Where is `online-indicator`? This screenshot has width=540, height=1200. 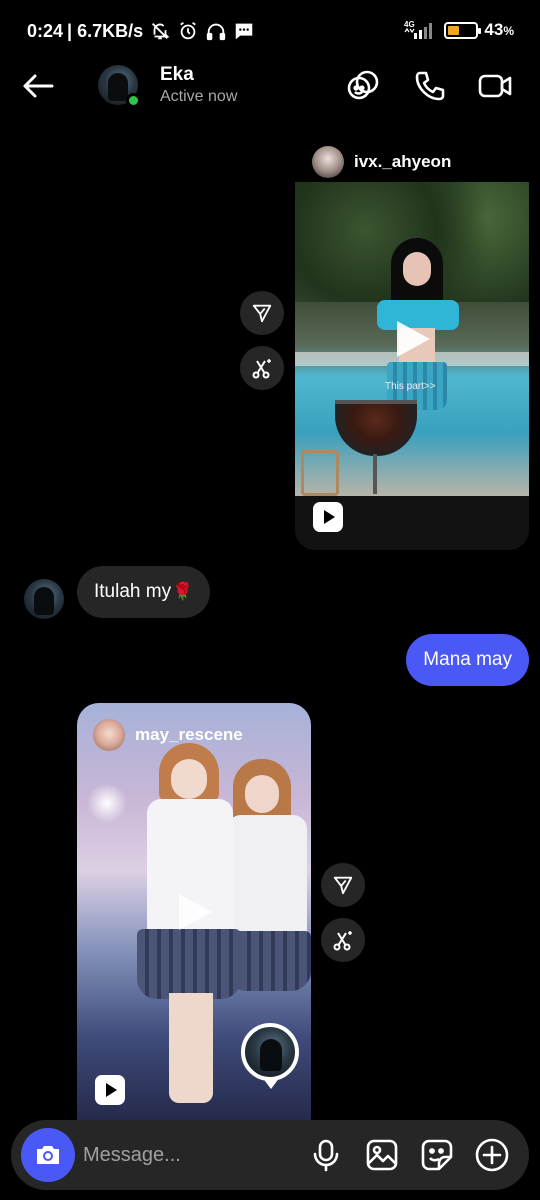 online-indicator is located at coordinates (133, 100).